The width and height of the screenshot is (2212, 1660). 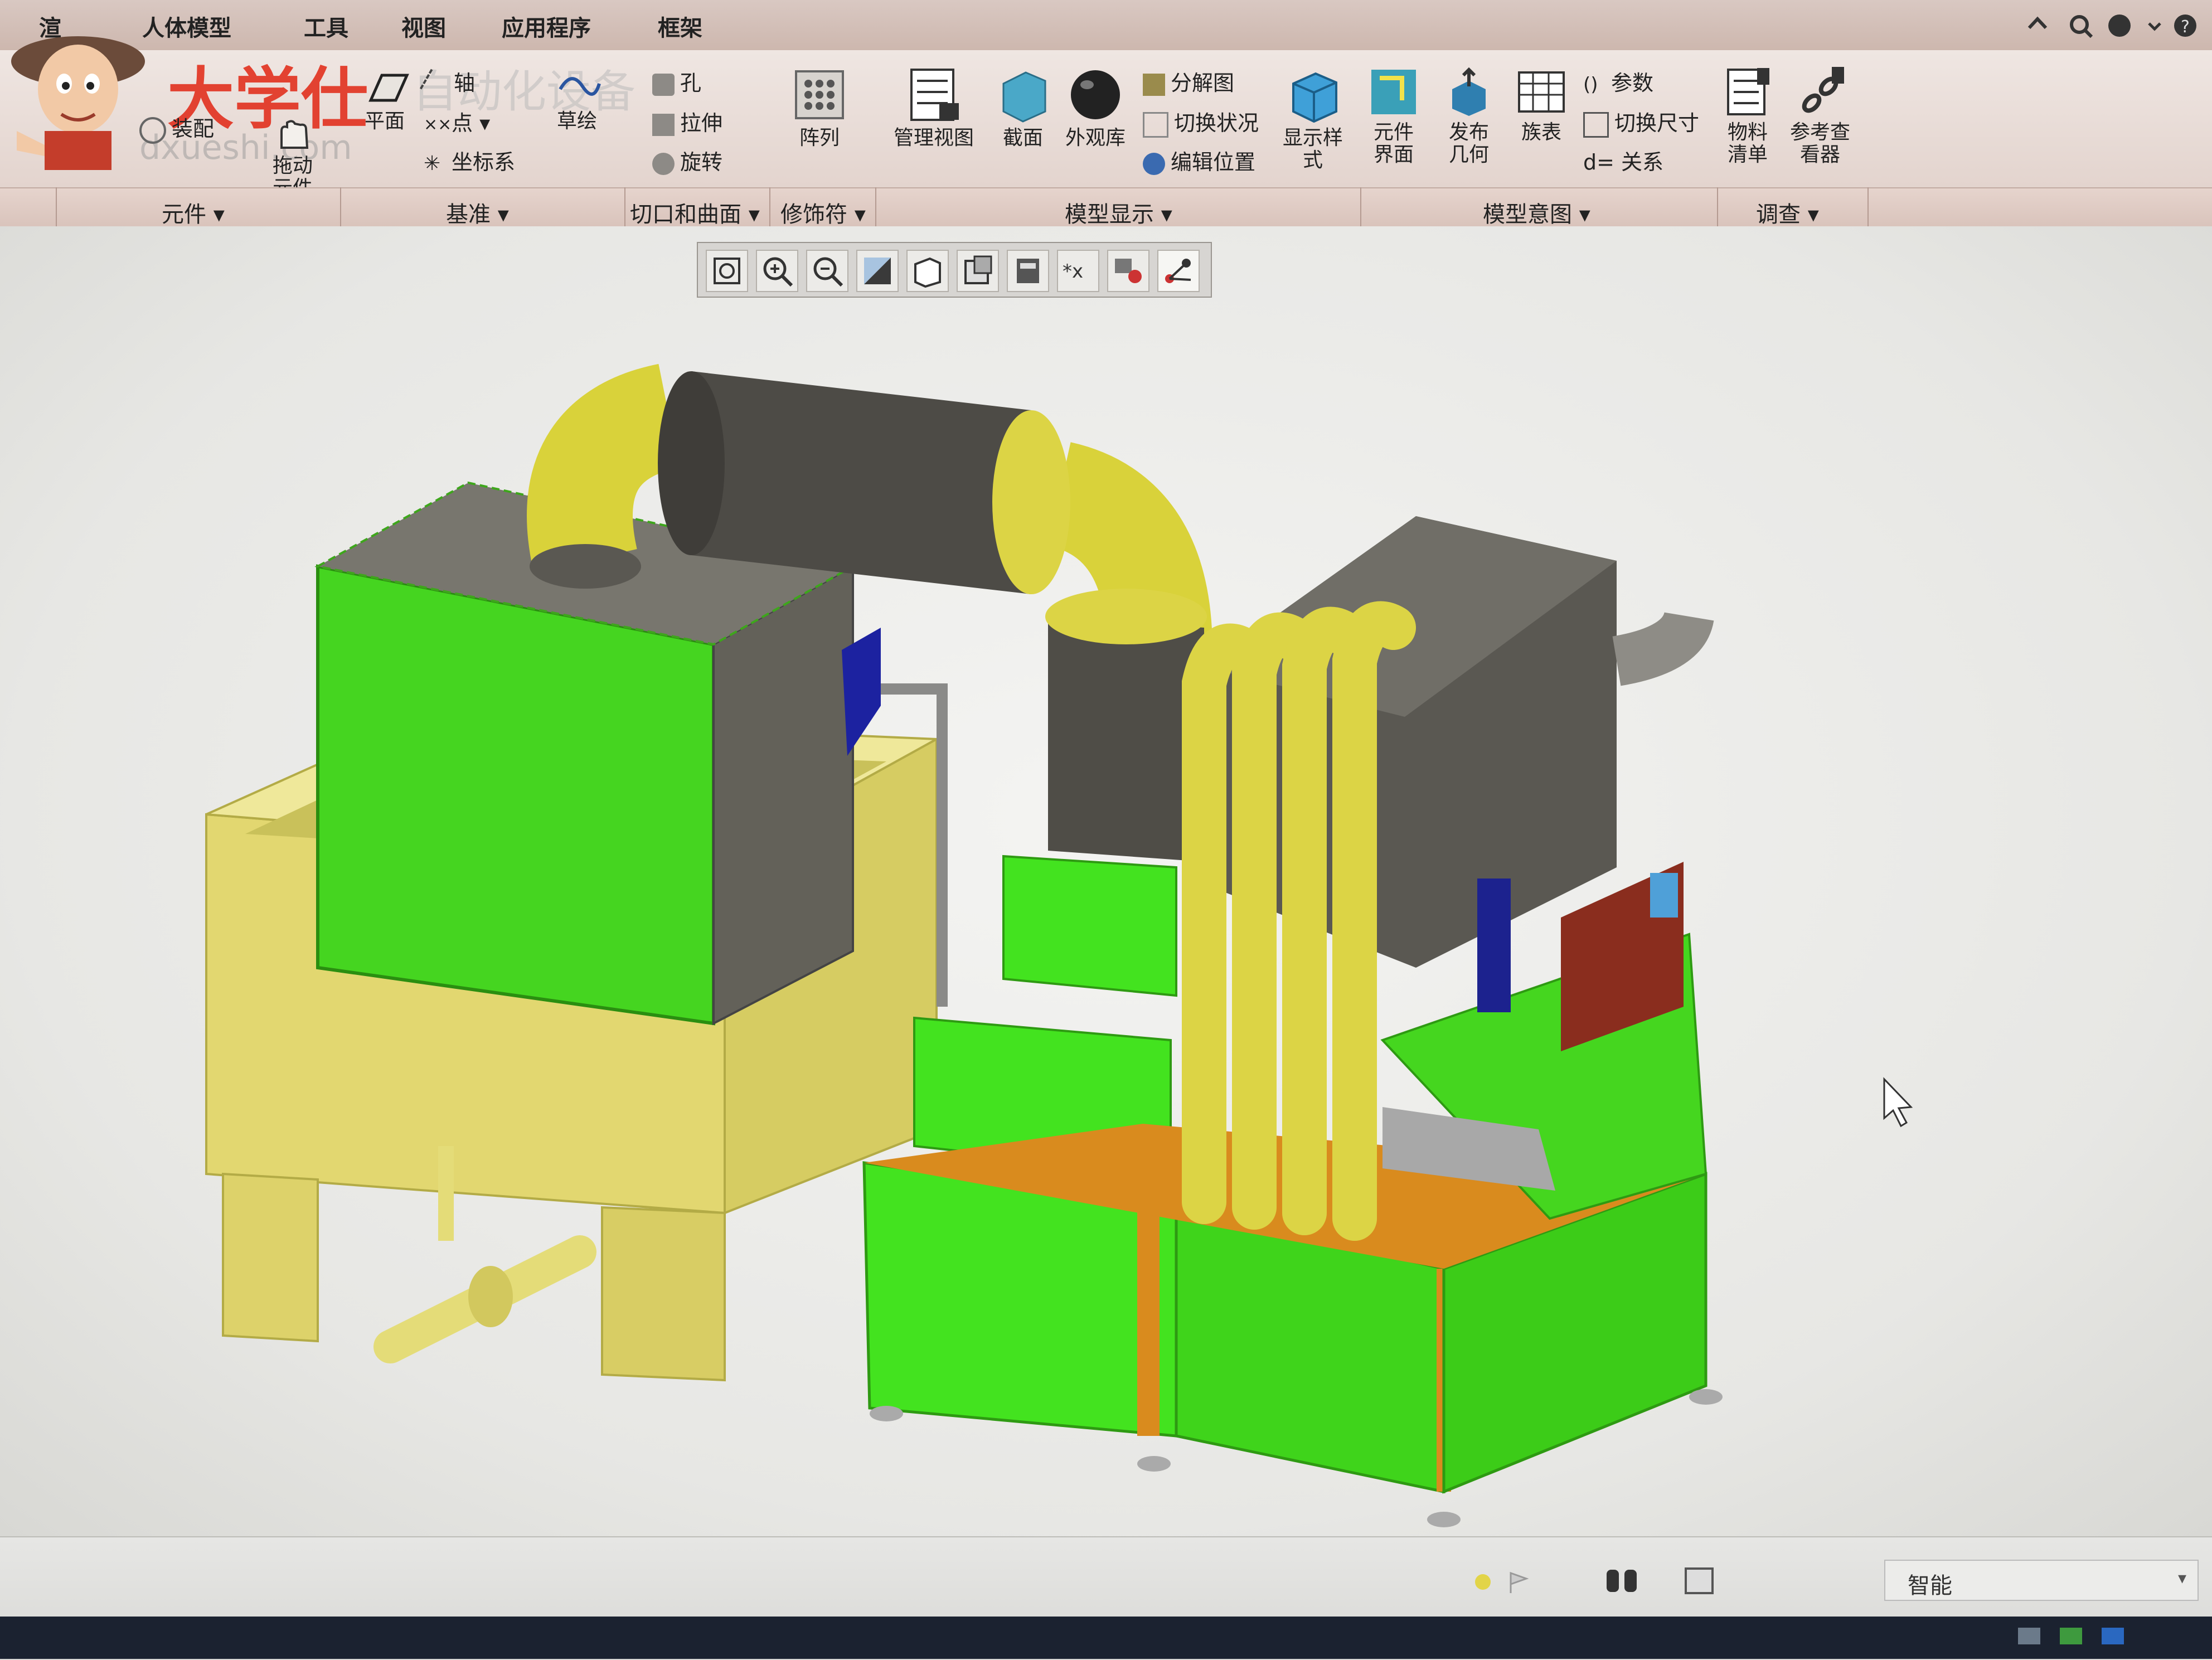 What do you see at coordinates (1623, 160) in the screenshot?
I see `relations-button: d= 关系` at bounding box center [1623, 160].